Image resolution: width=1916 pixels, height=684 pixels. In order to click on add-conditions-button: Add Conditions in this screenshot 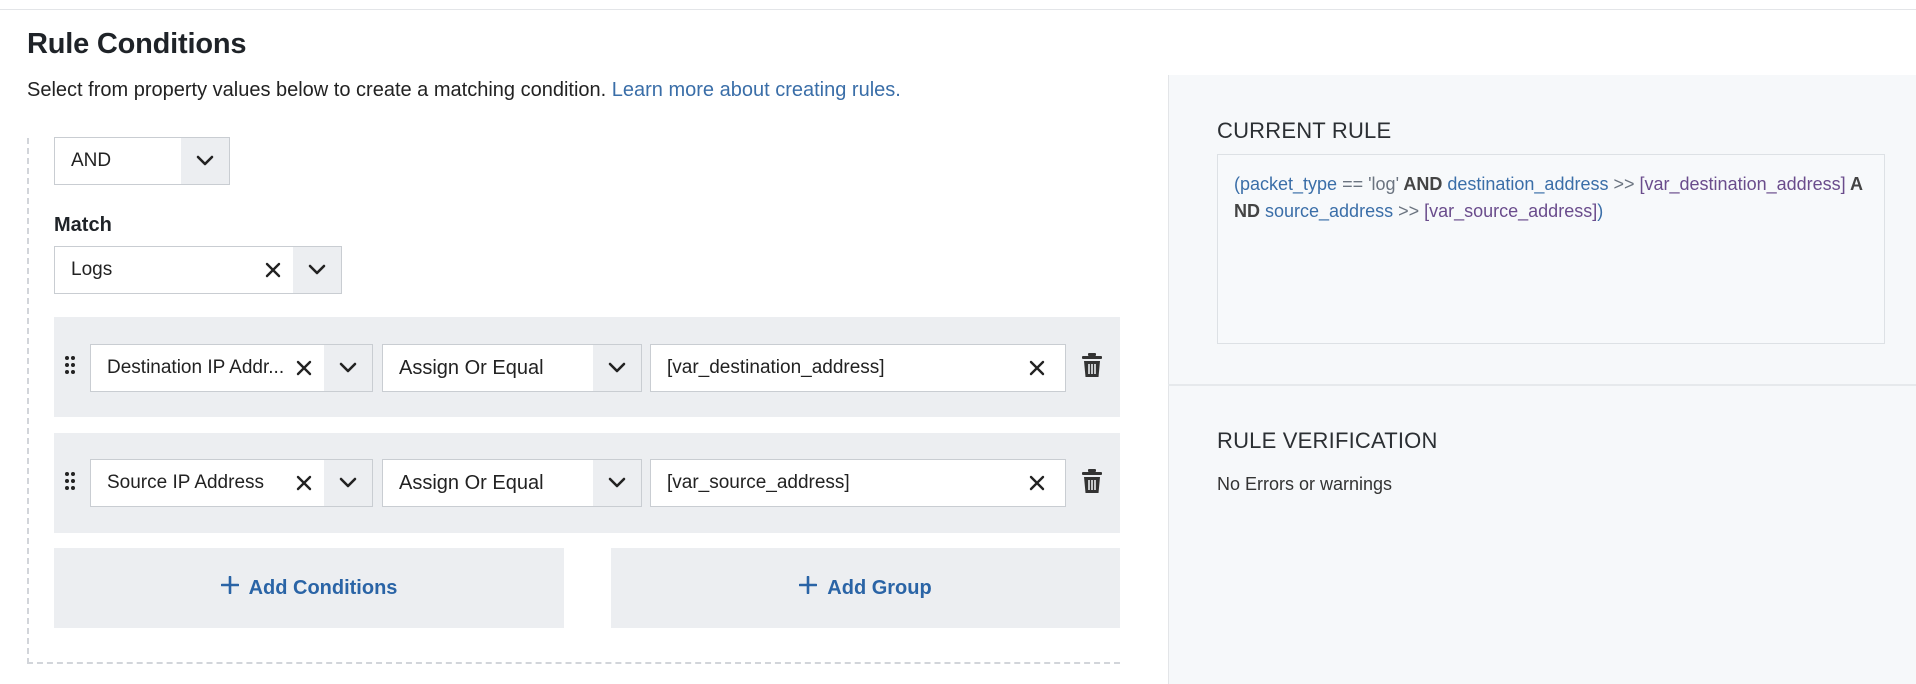, I will do `click(309, 588)`.